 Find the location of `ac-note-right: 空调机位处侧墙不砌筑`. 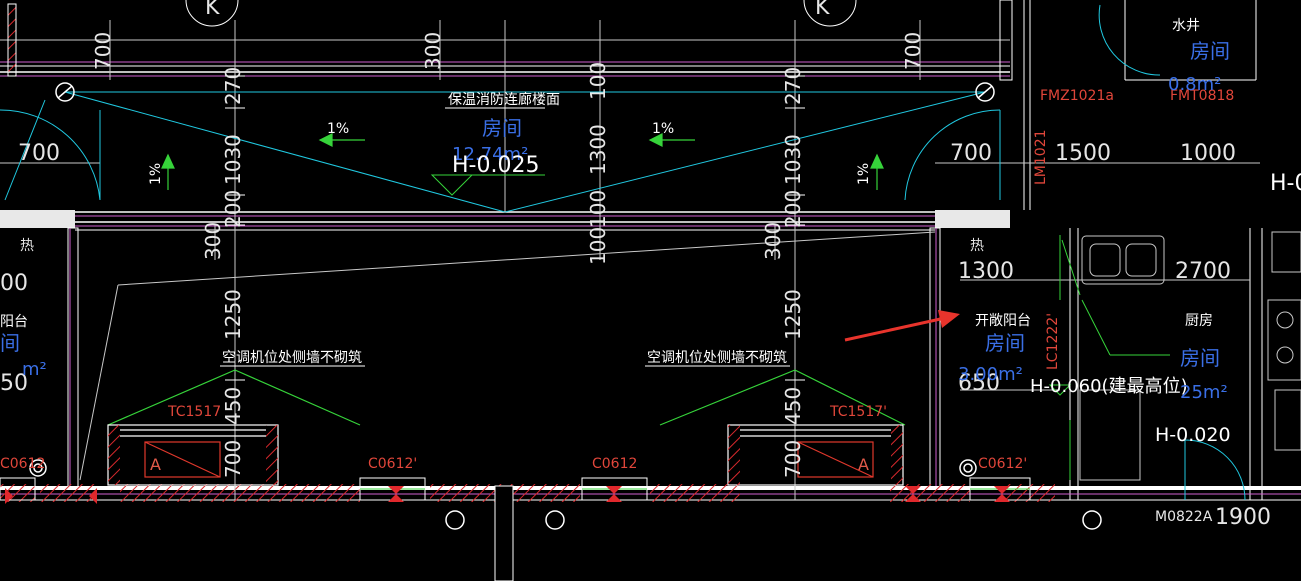

ac-note-right: 空调机位处侧墙不砌筑 is located at coordinates (717, 358).